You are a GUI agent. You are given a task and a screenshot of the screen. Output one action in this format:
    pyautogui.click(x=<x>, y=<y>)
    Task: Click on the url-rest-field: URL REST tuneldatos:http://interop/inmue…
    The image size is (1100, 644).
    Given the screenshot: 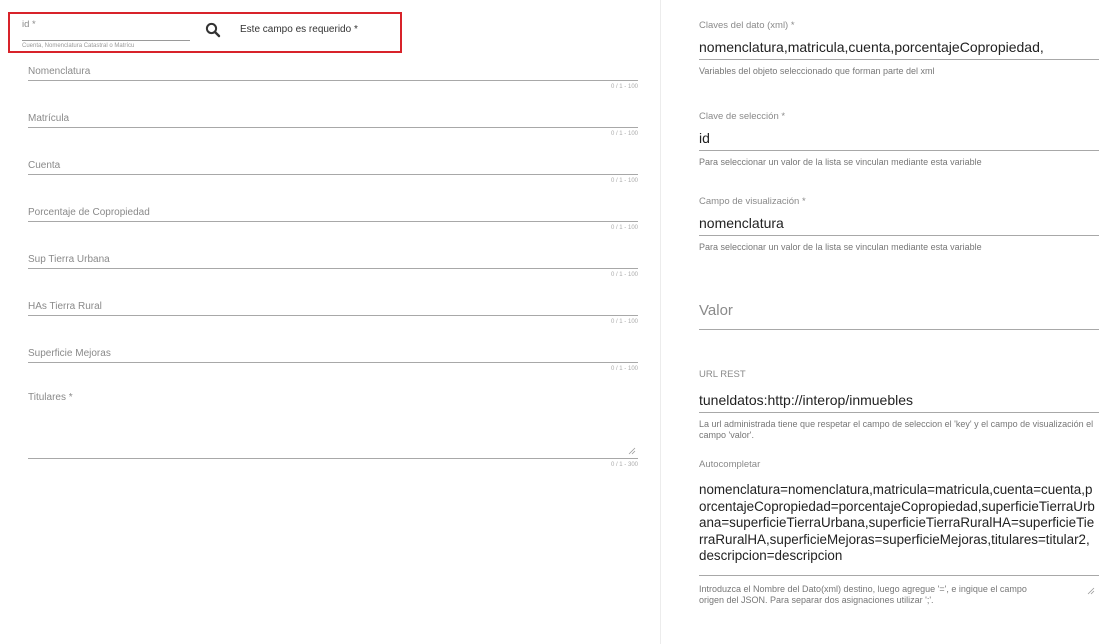 What is the action you would take?
    pyautogui.click(x=899, y=405)
    